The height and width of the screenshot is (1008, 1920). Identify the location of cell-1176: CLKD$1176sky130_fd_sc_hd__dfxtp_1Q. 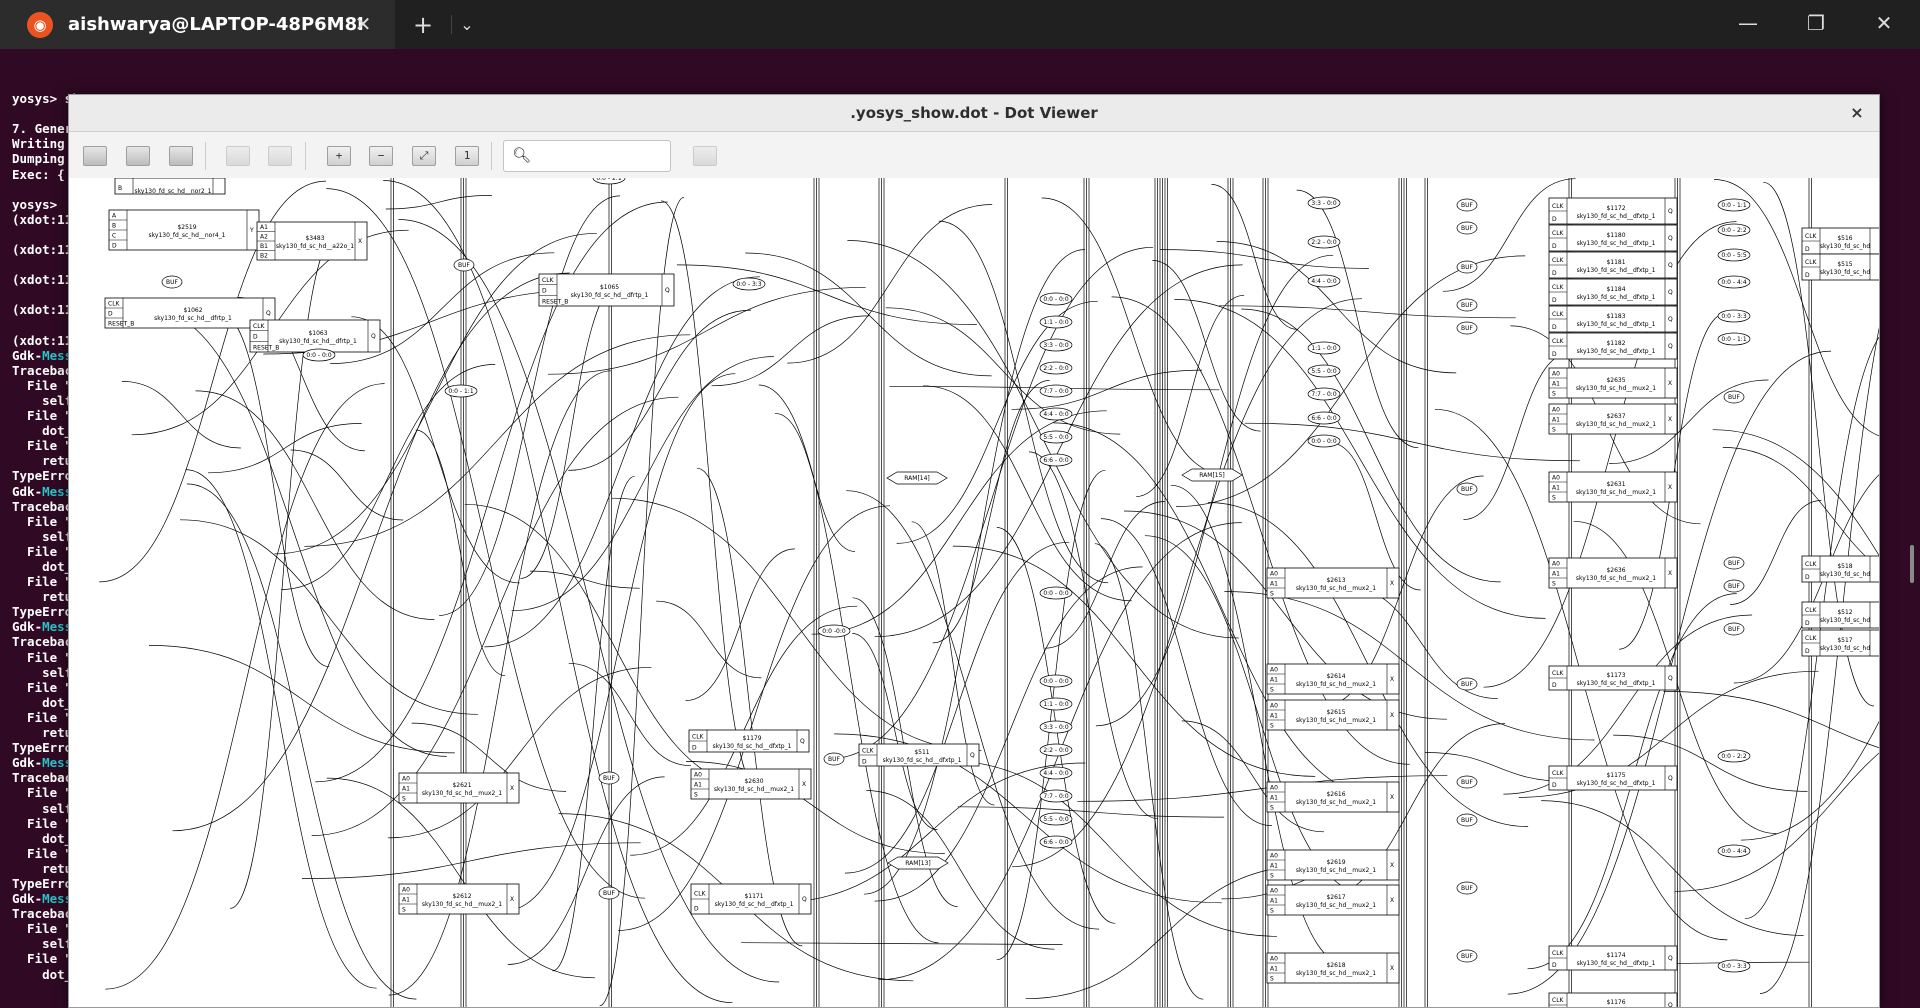
(1613, 999).